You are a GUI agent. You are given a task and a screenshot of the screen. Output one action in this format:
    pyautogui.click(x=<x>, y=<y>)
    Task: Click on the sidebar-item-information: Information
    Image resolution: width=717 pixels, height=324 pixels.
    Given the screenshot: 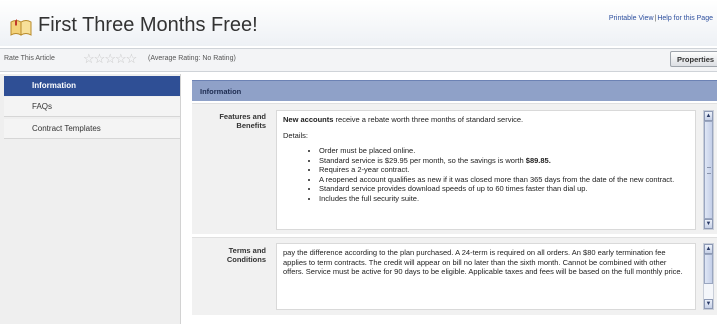 What is the action you would take?
    pyautogui.click(x=92, y=86)
    